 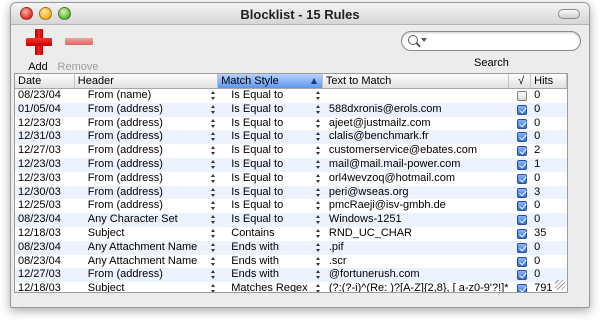 I want to click on column-header-text-to-match: Text to Match, so click(x=416, y=81).